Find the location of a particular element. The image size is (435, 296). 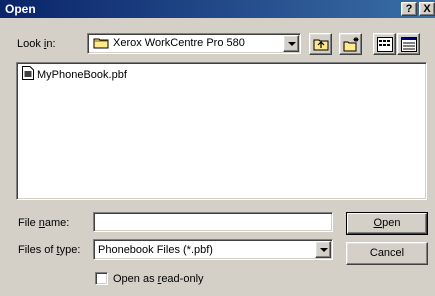

up-folder-icon is located at coordinates (321, 45).